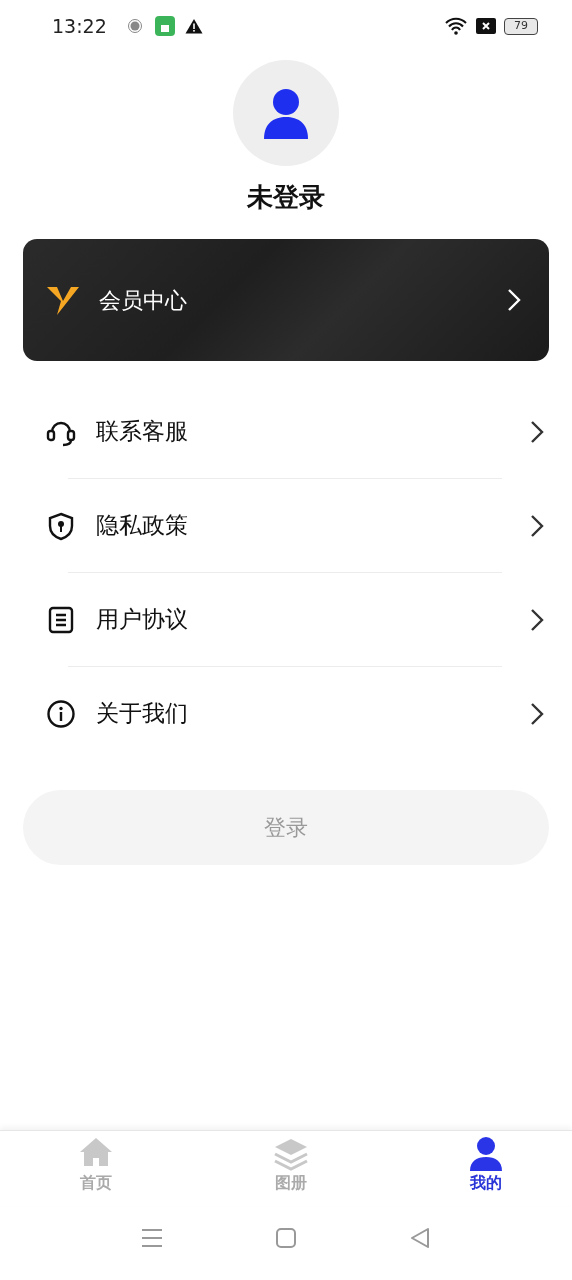 This screenshot has height=1280, width=572. What do you see at coordinates (286, 197) in the screenshot?
I see `user-name: 未登录` at bounding box center [286, 197].